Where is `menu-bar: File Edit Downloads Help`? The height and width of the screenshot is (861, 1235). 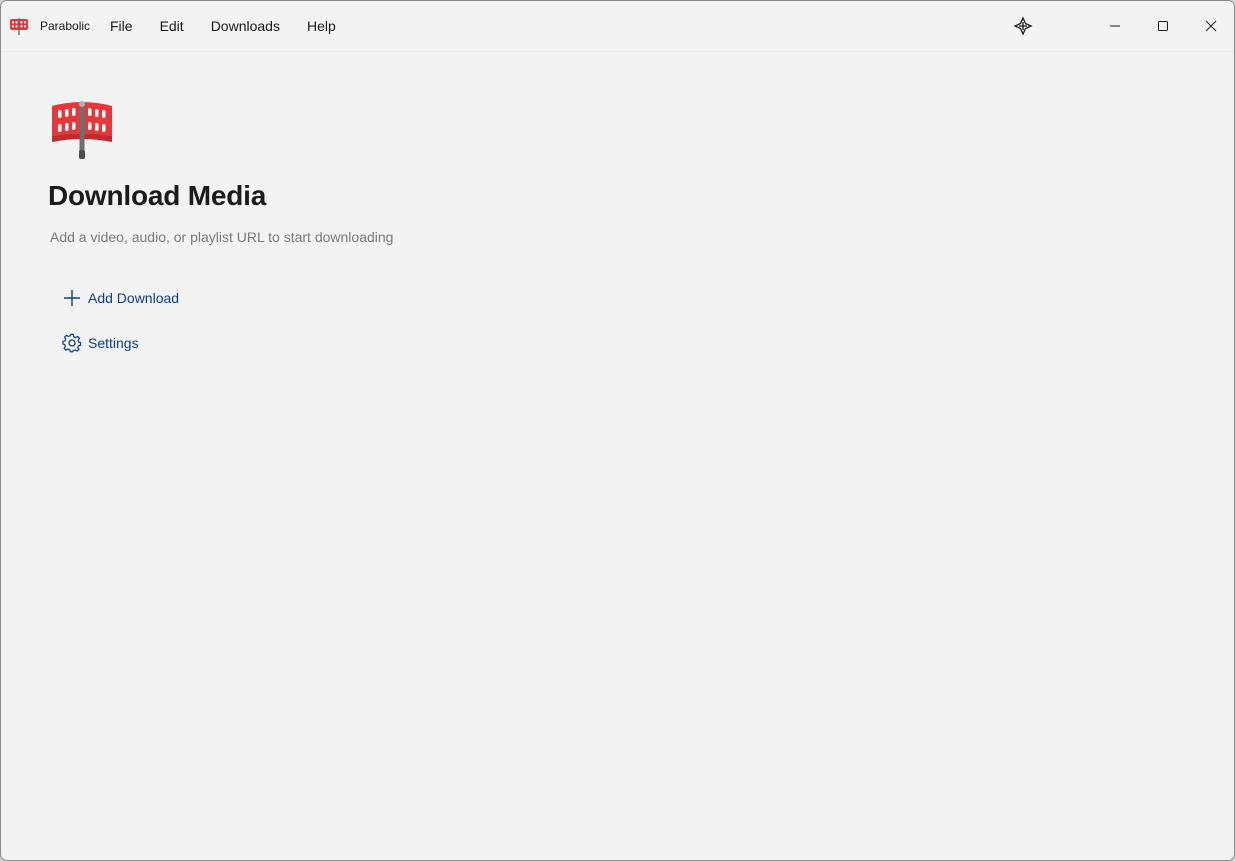 menu-bar: File Edit Downloads Help is located at coordinates (223, 26).